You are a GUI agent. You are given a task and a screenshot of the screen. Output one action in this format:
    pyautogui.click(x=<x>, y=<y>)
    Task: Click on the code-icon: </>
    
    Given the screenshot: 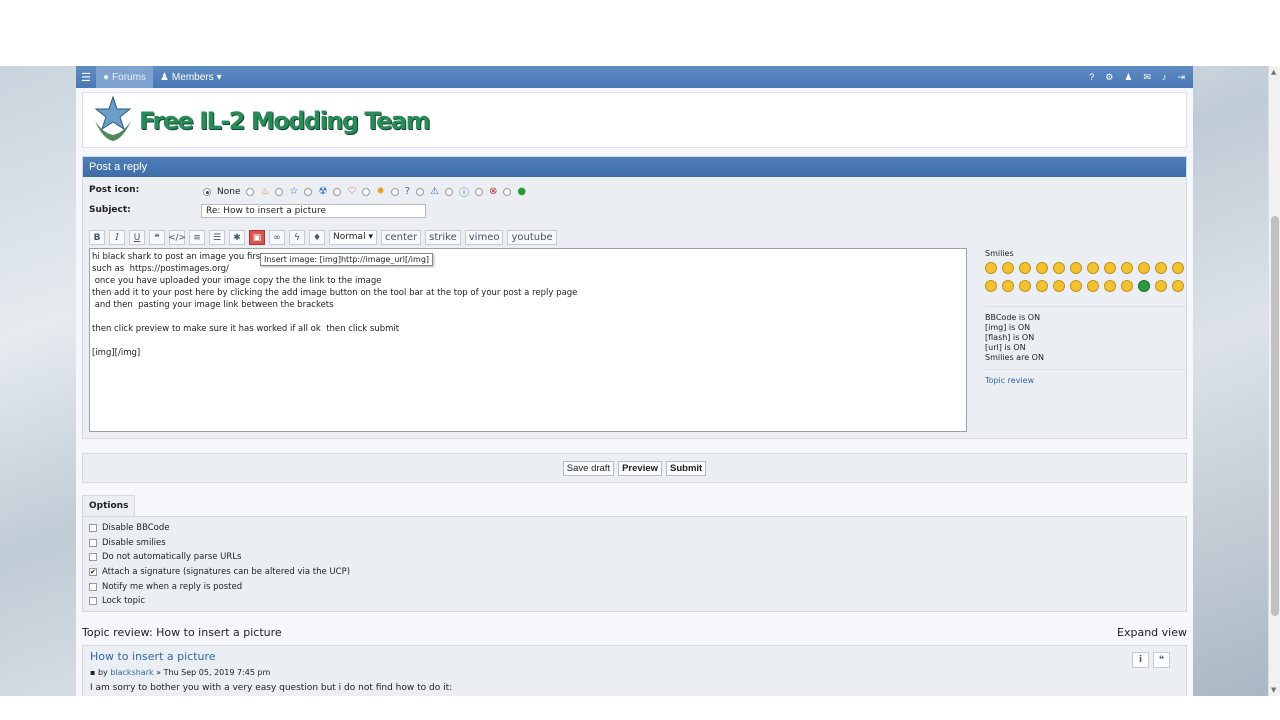 What is the action you would take?
    pyautogui.click(x=177, y=237)
    